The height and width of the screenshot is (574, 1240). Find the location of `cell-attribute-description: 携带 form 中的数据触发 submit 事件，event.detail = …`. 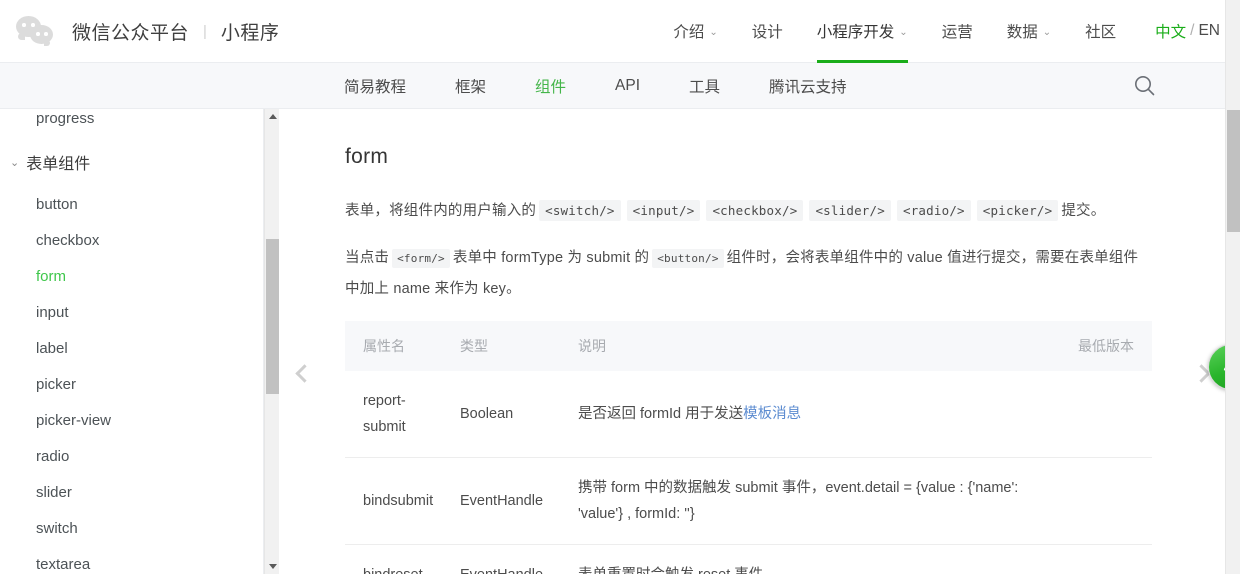

cell-attribute-description: 携带 form 中的数据触发 submit 事件，event.detail = … is located at coordinates (814, 501).